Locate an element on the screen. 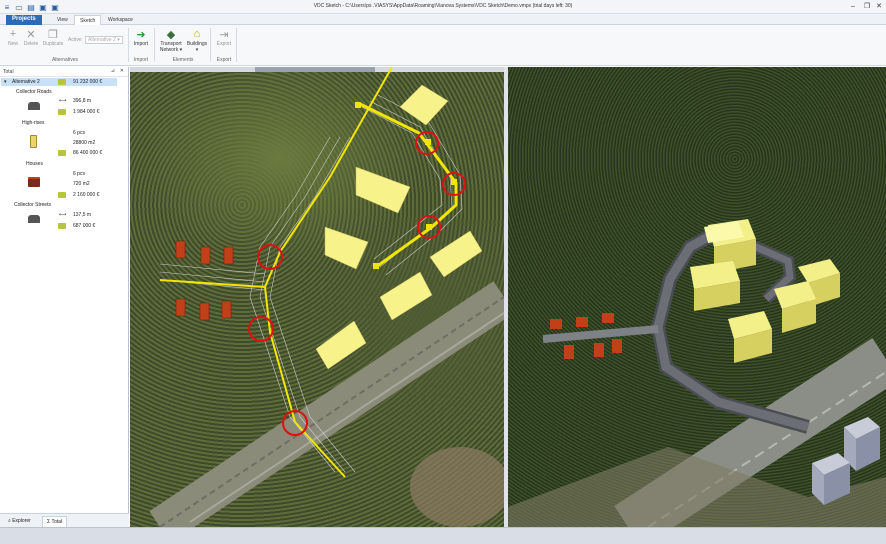 This screenshot has width=886, height=544. close-panel-icon: ✕ is located at coordinates (122, 71).